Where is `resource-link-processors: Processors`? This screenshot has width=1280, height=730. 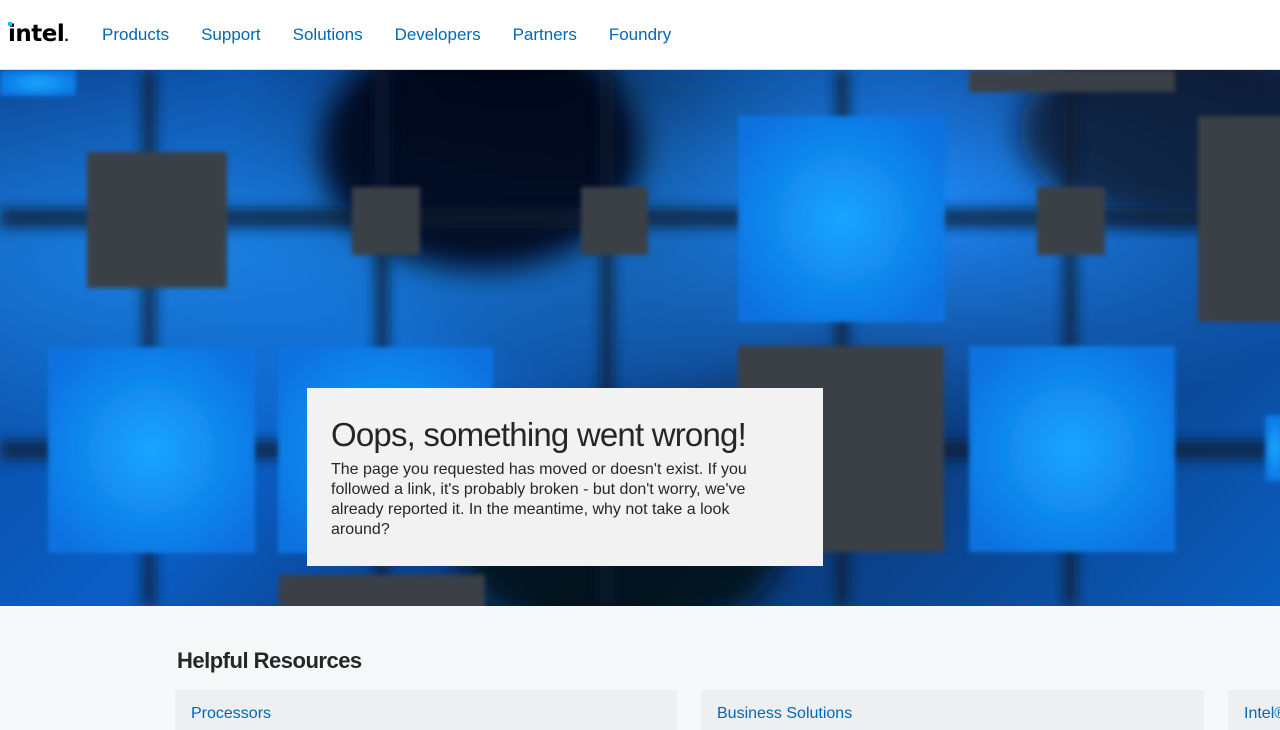
resource-link-processors: Processors is located at coordinates (231, 713).